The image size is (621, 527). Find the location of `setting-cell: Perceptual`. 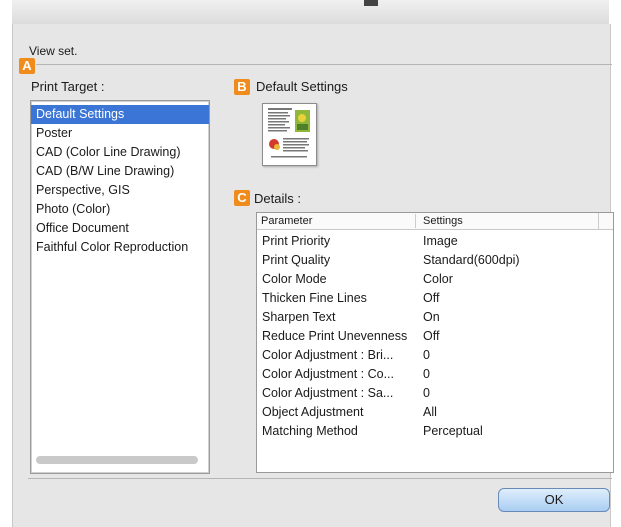

setting-cell: Perceptual is located at coordinates (453, 431).